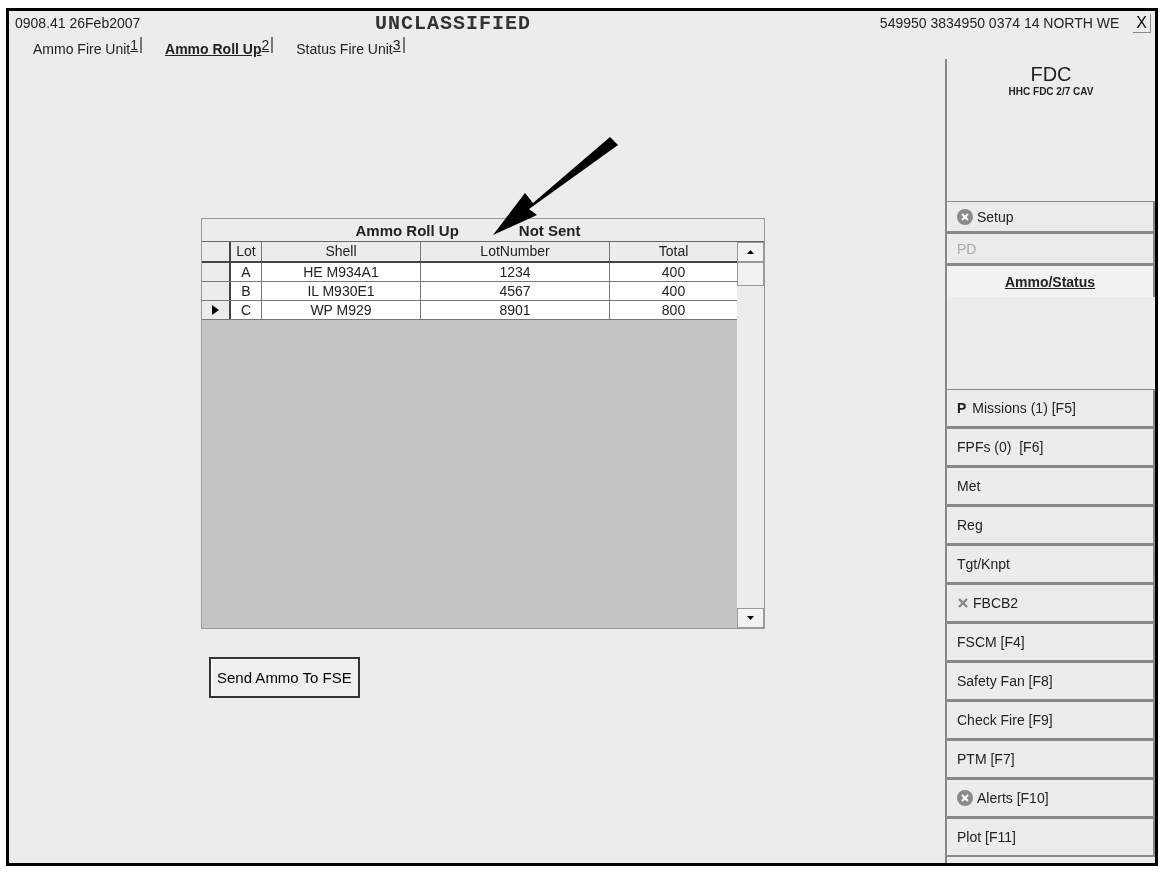  What do you see at coordinates (515, 251) in the screenshot?
I see `column-header: LotNumber` at bounding box center [515, 251].